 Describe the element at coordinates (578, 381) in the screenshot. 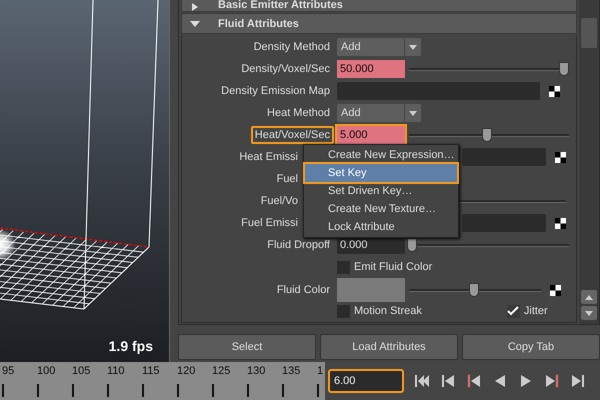

I see `step-forward-icon` at that location.